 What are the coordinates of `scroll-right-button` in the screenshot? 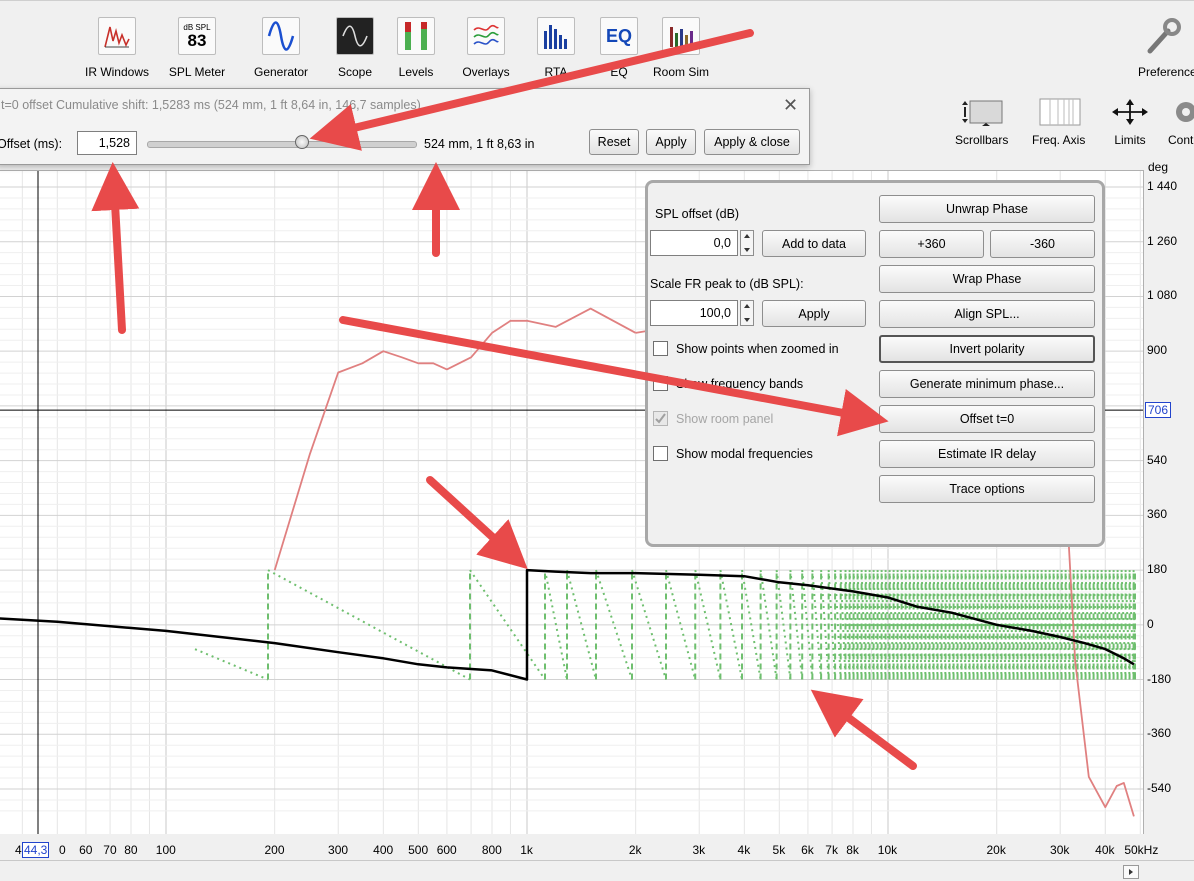 It's located at (1131, 872).